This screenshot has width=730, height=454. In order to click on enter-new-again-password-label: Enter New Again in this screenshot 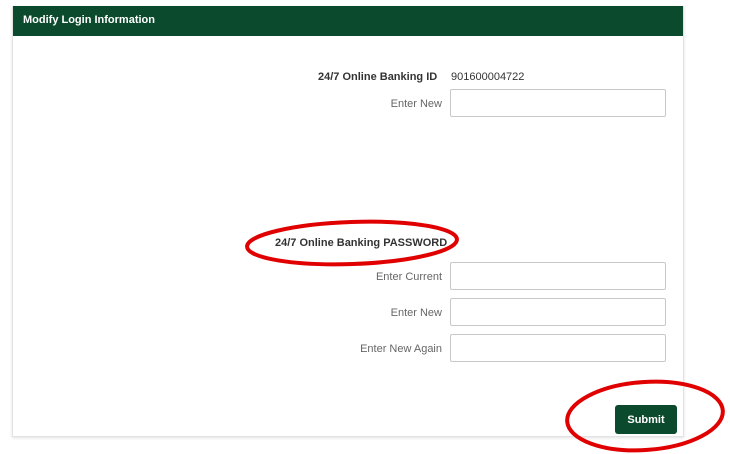, I will do `click(401, 349)`.